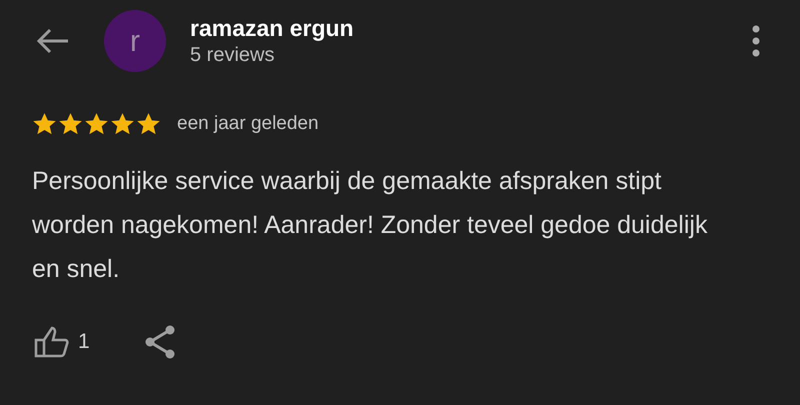  What do you see at coordinates (84, 341) in the screenshot?
I see `like-count: 1` at bounding box center [84, 341].